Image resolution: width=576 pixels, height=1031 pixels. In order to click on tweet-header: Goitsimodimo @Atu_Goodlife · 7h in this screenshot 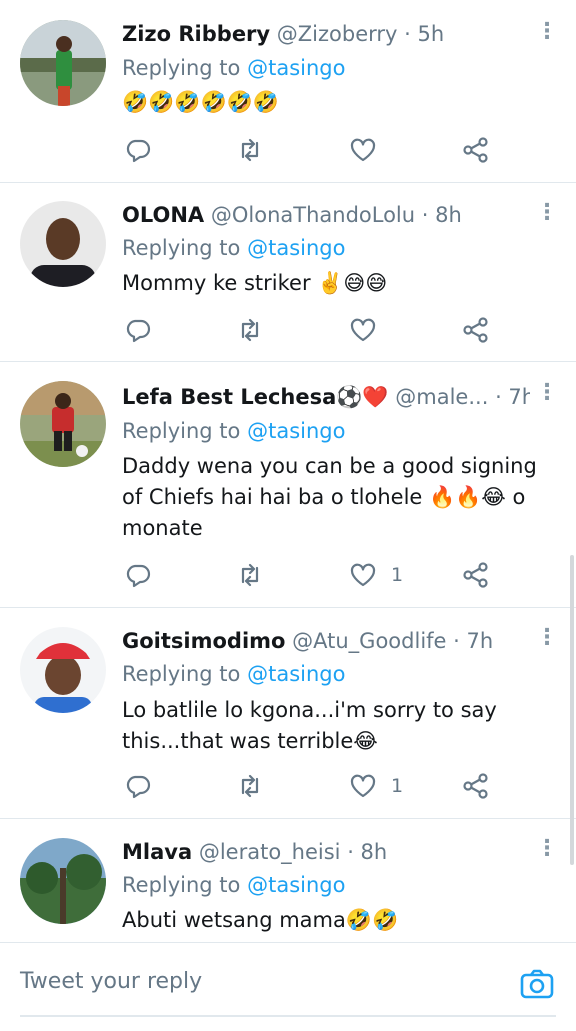, I will do `click(326, 641)`.